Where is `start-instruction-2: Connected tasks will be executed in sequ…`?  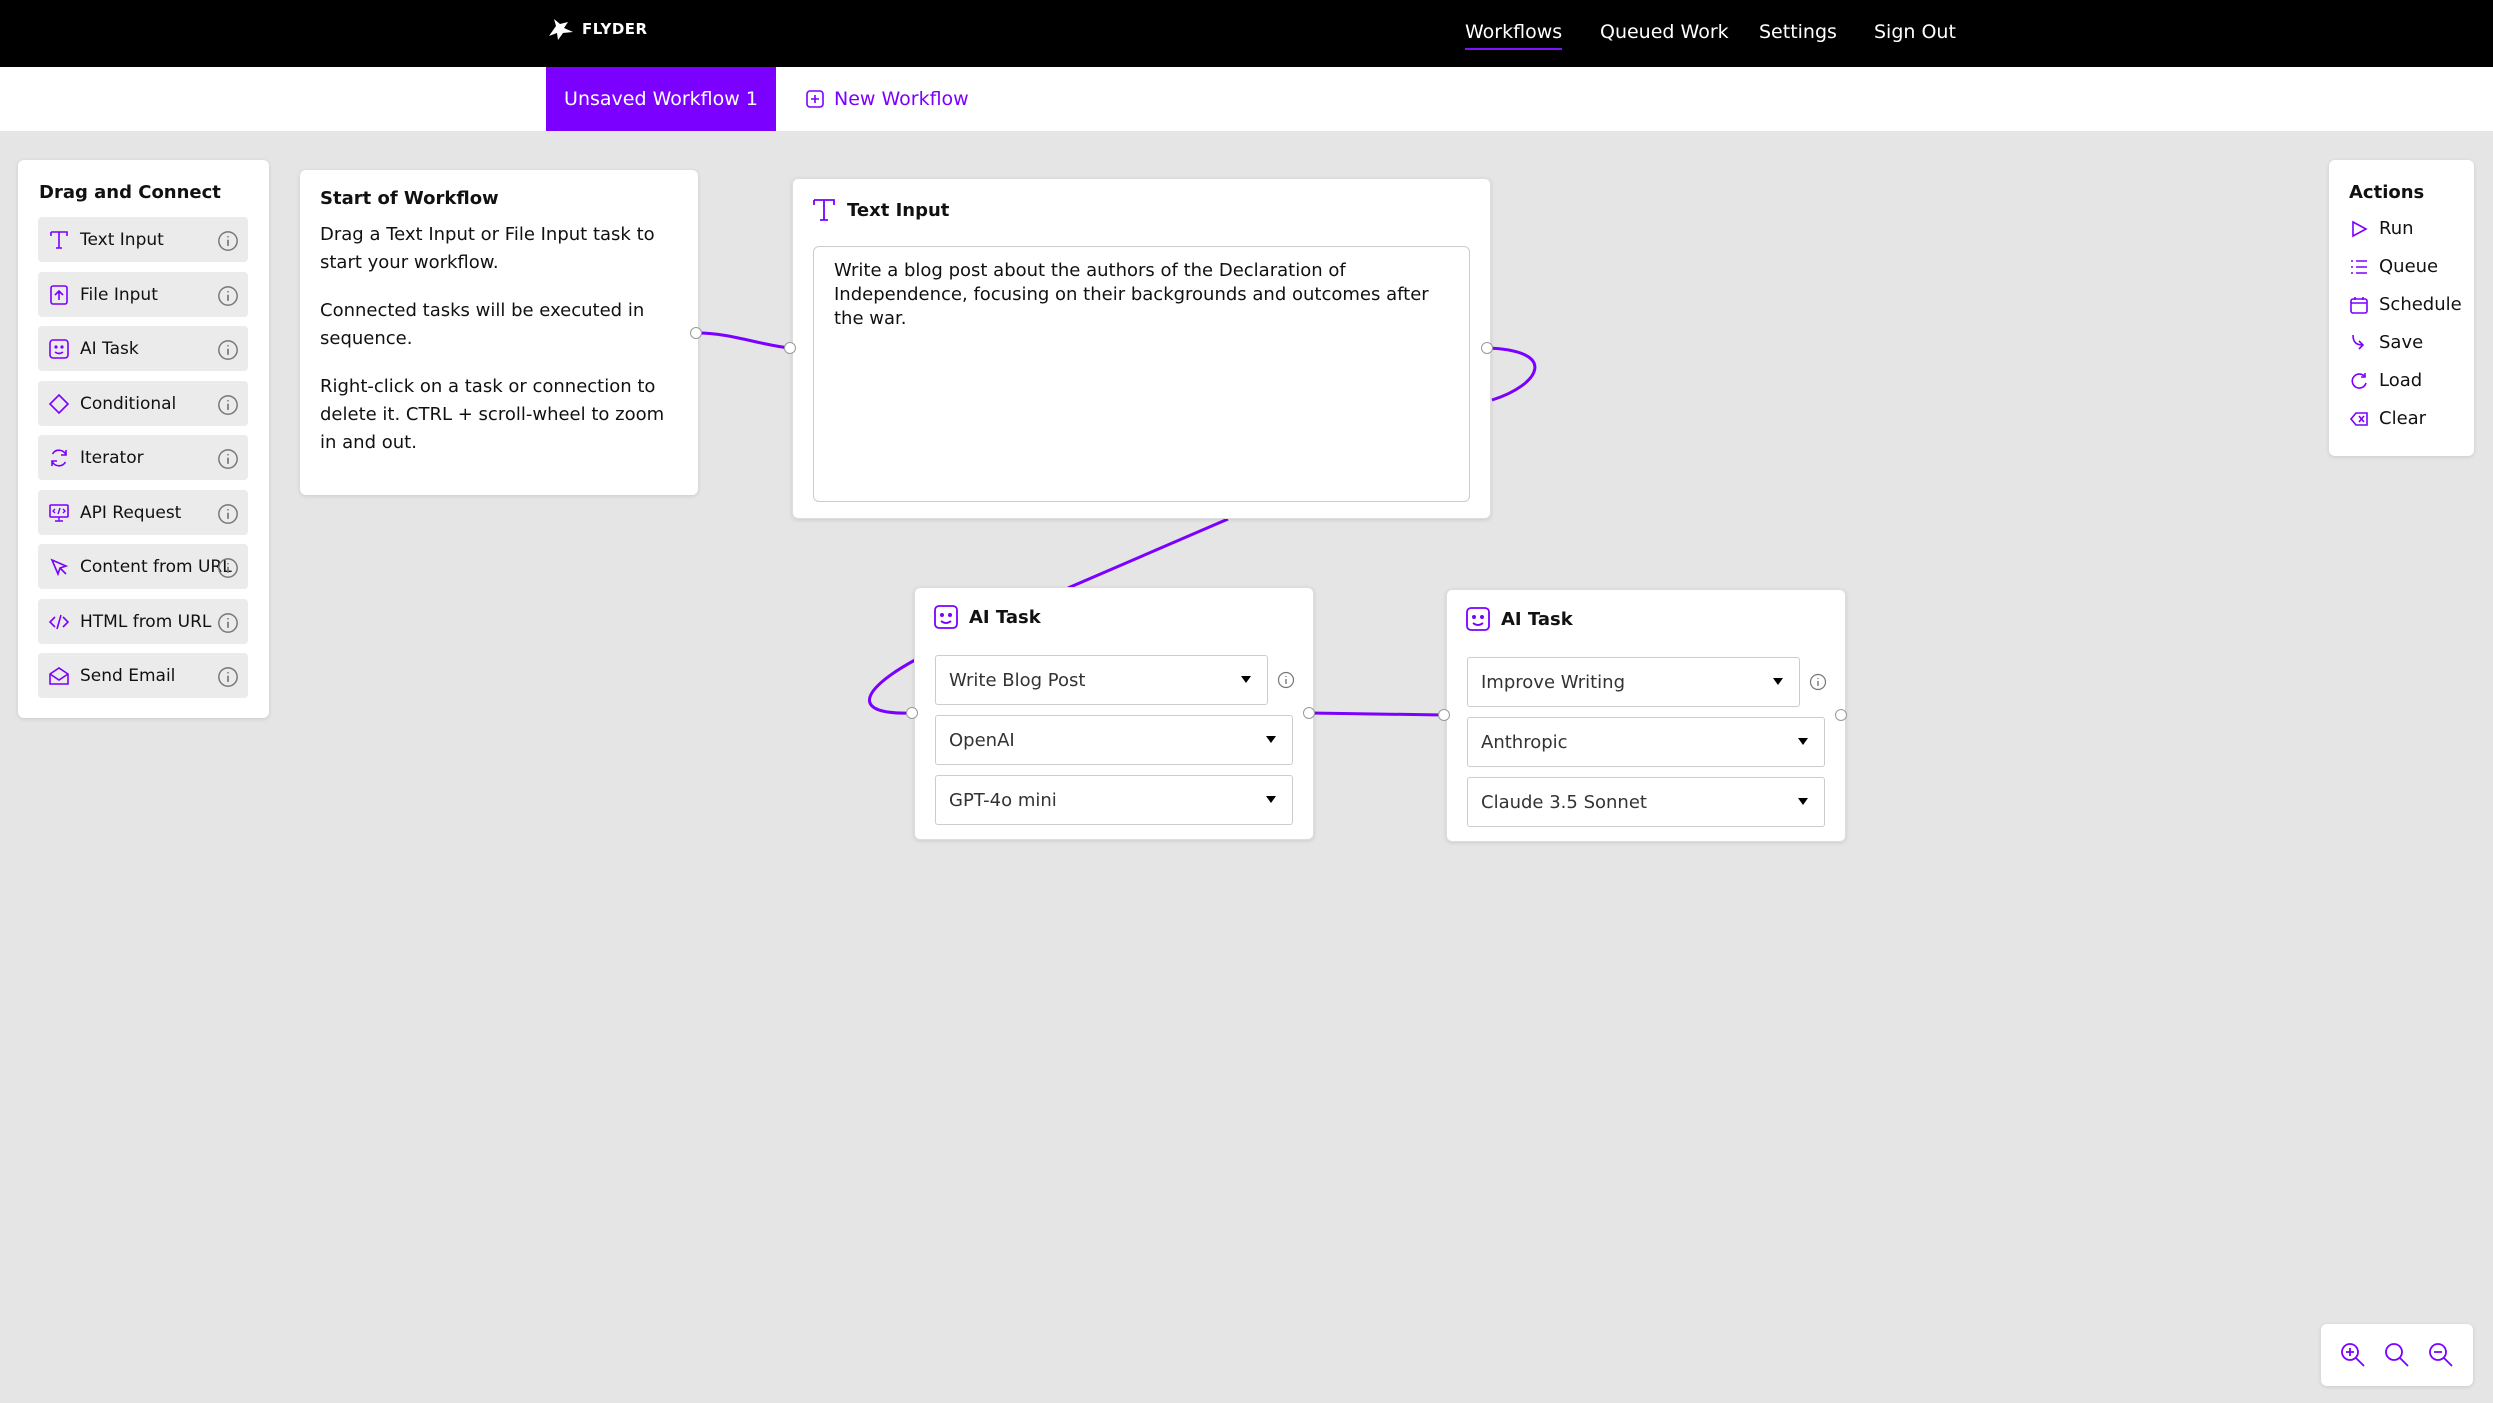 start-instruction-2: Connected tasks will be executed in sequ… is located at coordinates (482, 324).